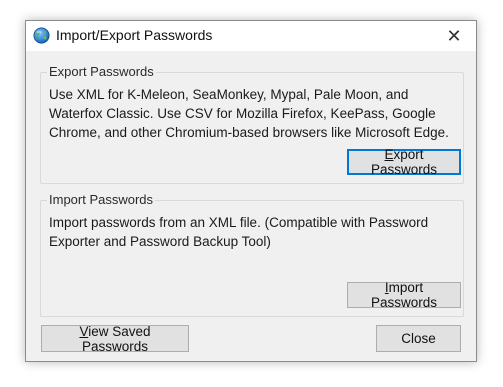 This screenshot has width=503, height=387. I want to click on export-button-label: Export Passwords, so click(404, 162).